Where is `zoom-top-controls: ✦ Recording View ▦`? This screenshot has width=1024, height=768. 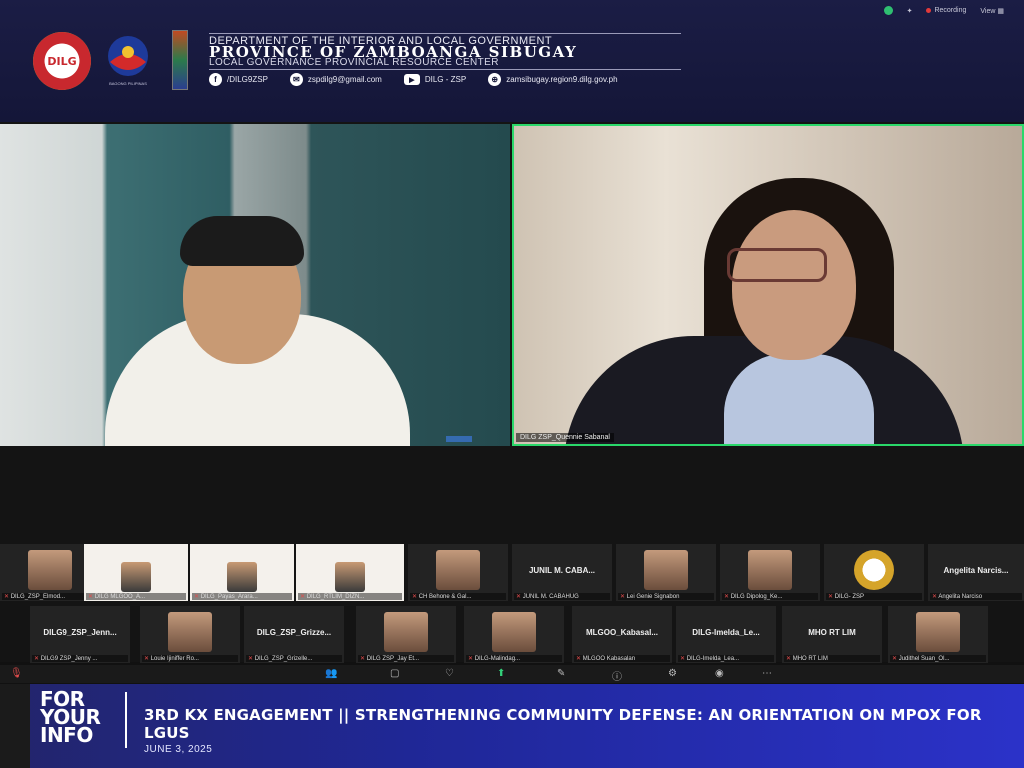 zoom-top-controls: ✦ Recording View ▦ is located at coordinates (943, 10).